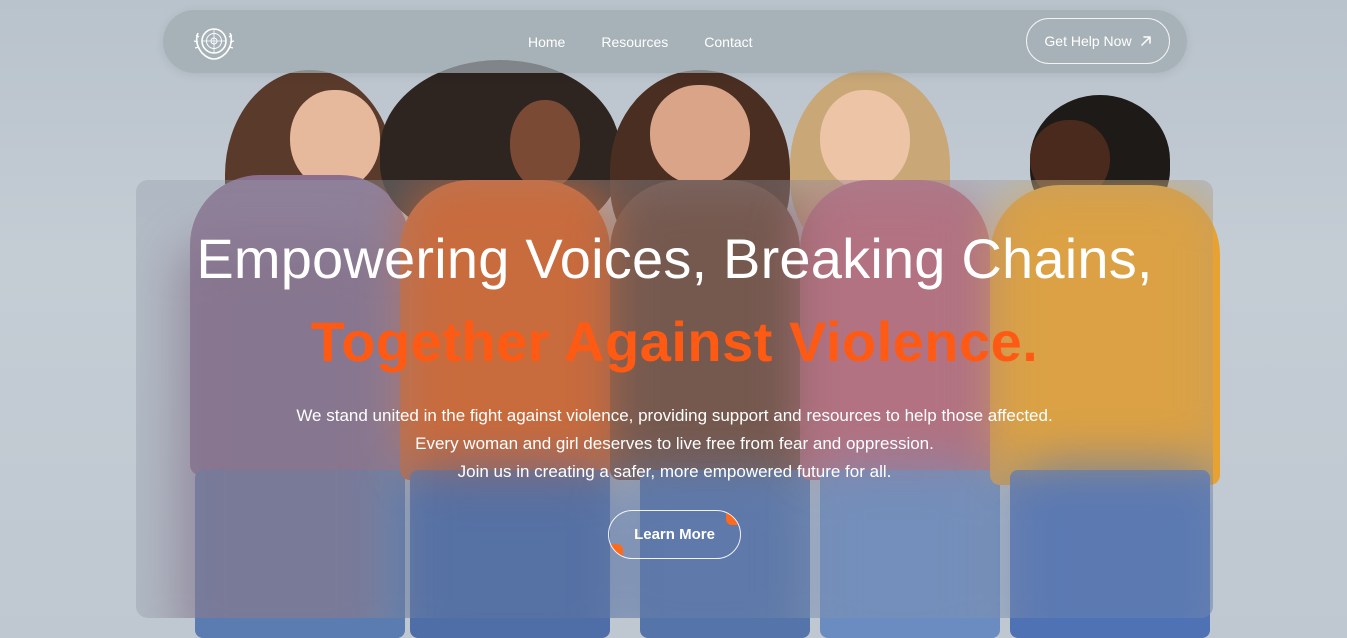 Image resolution: width=1347 pixels, height=638 pixels. What do you see at coordinates (546, 42) in the screenshot?
I see `nav-link-home: Home` at bounding box center [546, 42].